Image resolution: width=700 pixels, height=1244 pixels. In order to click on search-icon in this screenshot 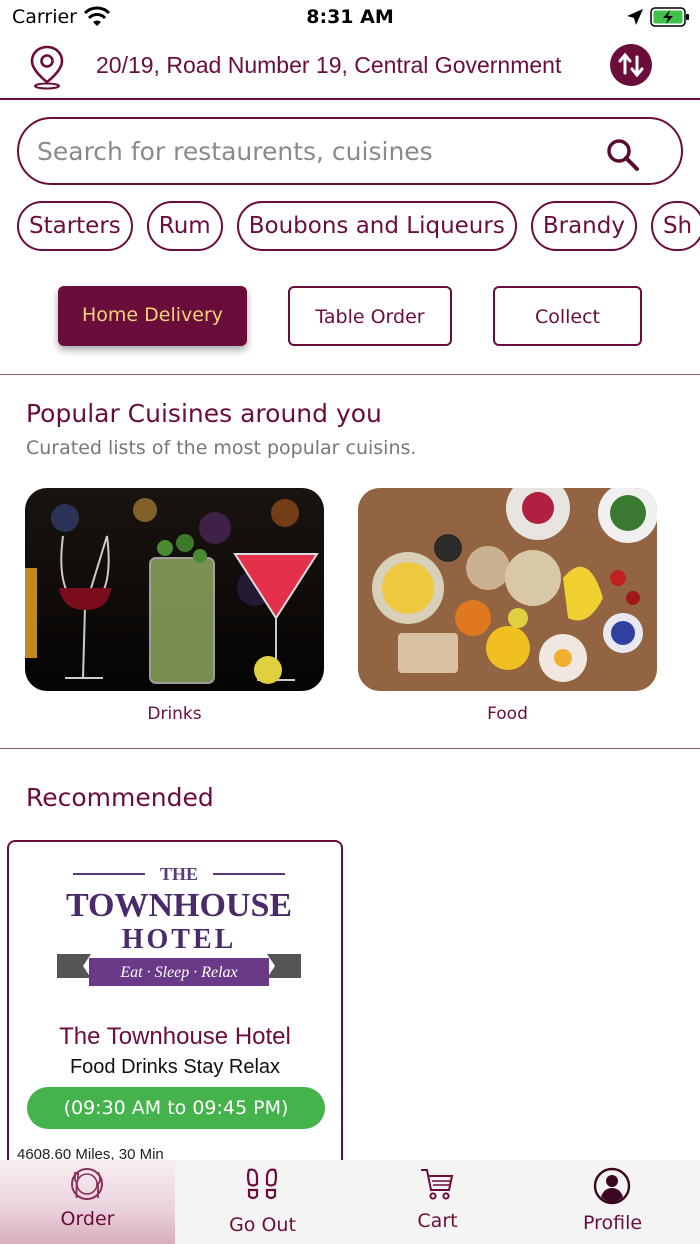, I will do `click(623, 155)`.